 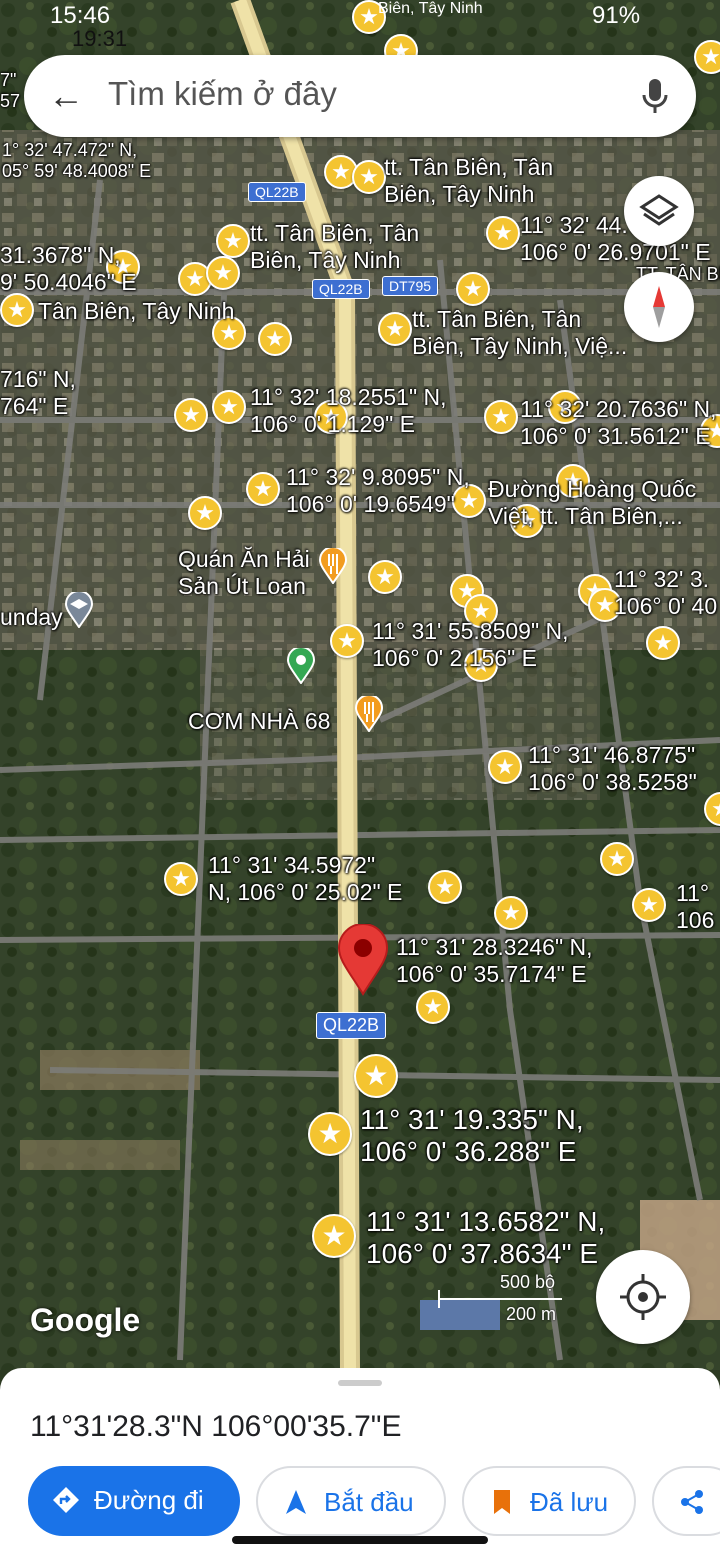 I want to click on start-button: Bắt đầu, so click(x=351, y=1501).